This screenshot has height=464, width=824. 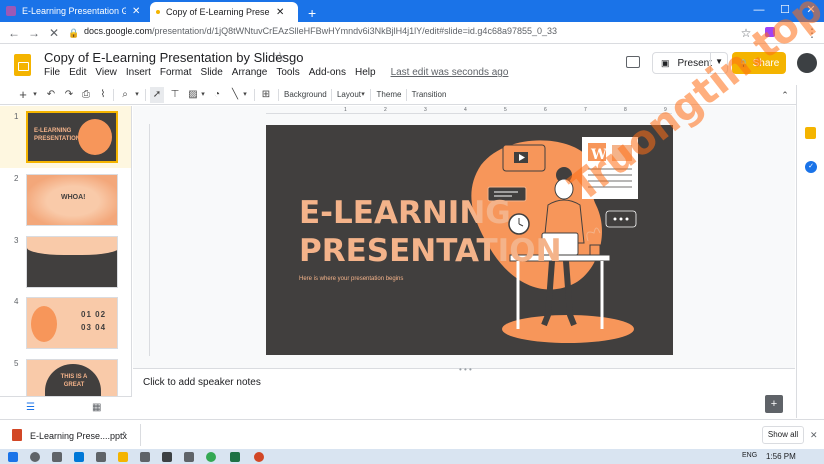 I want to click on powerpoint-file-icon, so click(x=17, y=435).